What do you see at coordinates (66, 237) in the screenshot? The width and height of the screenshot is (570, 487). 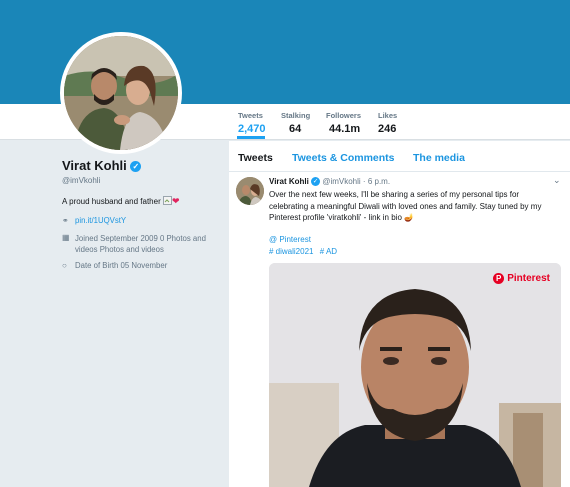 I see `calendar-icon: ▦` at bounding box center [66, 237].